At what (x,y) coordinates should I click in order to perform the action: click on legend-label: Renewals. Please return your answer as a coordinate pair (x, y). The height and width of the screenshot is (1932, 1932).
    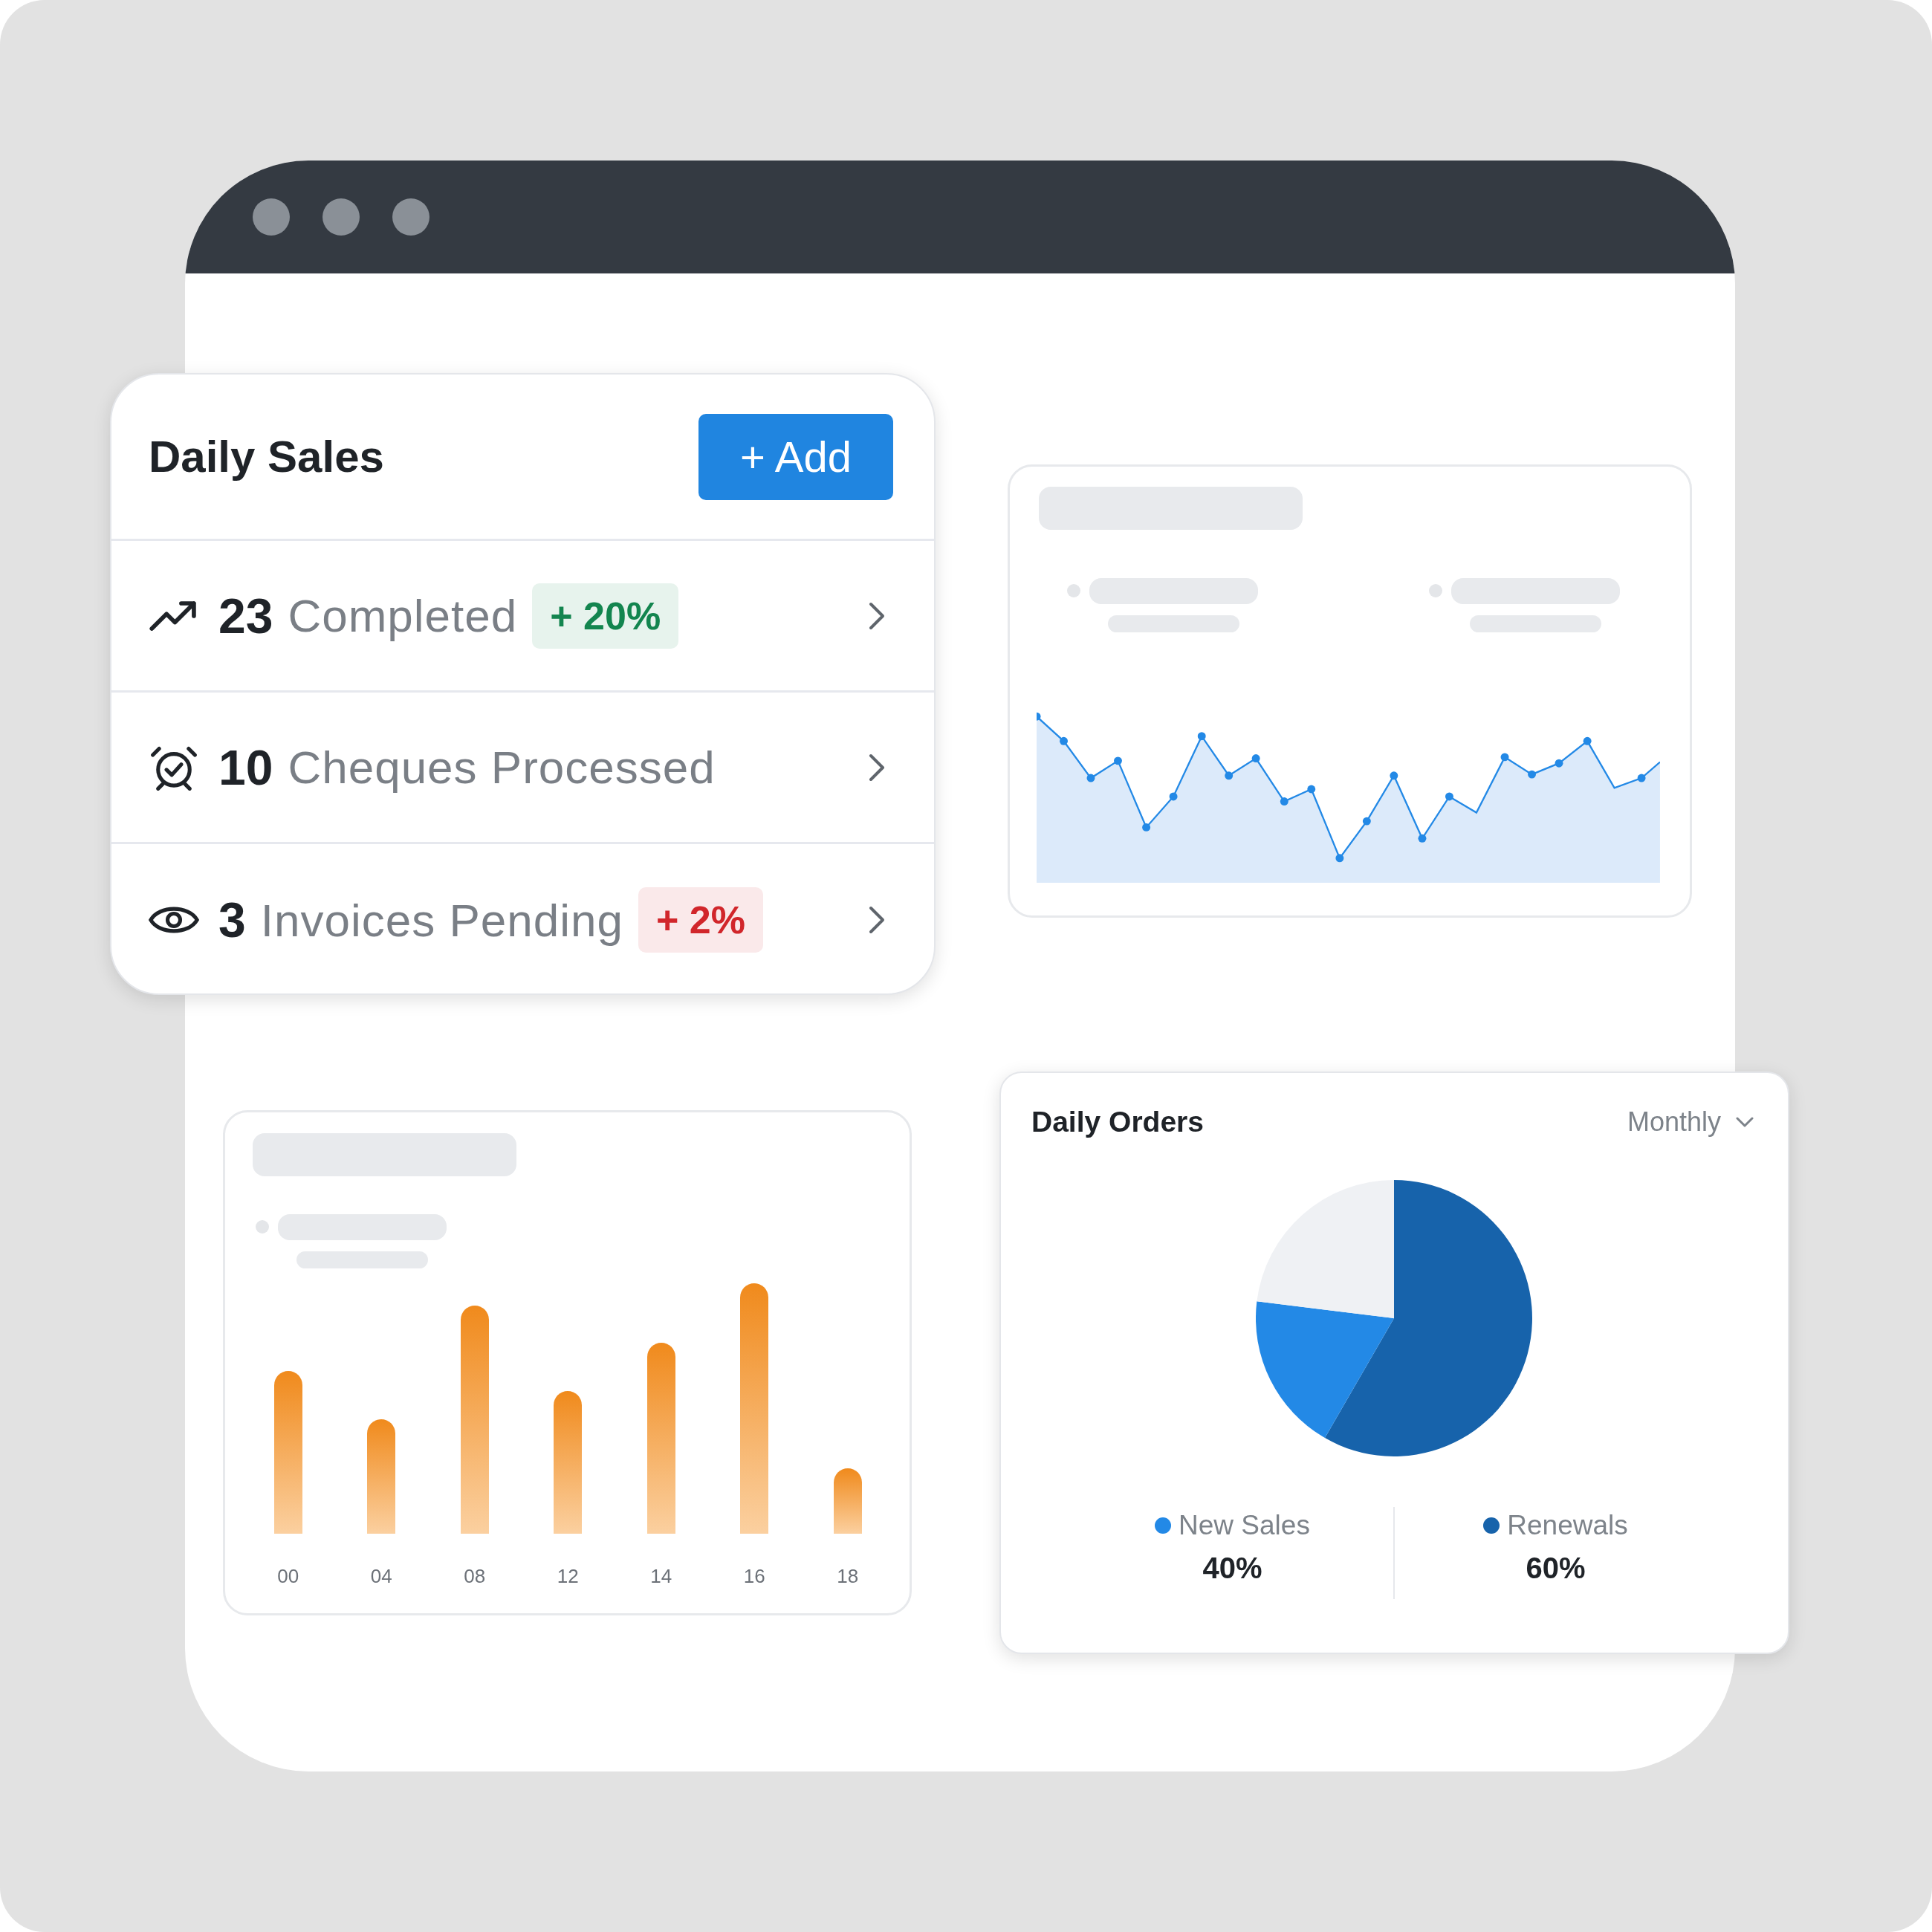
    Looking at the image, I should click on (1567, 1525).